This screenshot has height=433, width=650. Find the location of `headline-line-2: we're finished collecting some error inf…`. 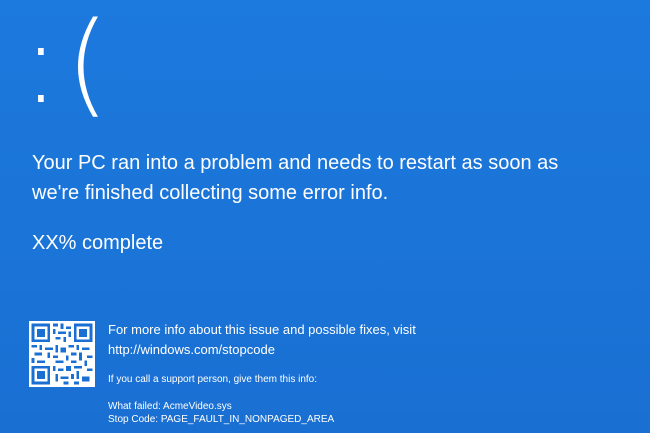

headline-line-2: we're finished collecting some error inf… is located at coordinates (210, 193).